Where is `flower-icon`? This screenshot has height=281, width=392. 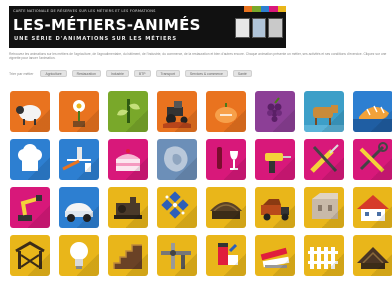 flower-icon is located at coordinates (79, 113).